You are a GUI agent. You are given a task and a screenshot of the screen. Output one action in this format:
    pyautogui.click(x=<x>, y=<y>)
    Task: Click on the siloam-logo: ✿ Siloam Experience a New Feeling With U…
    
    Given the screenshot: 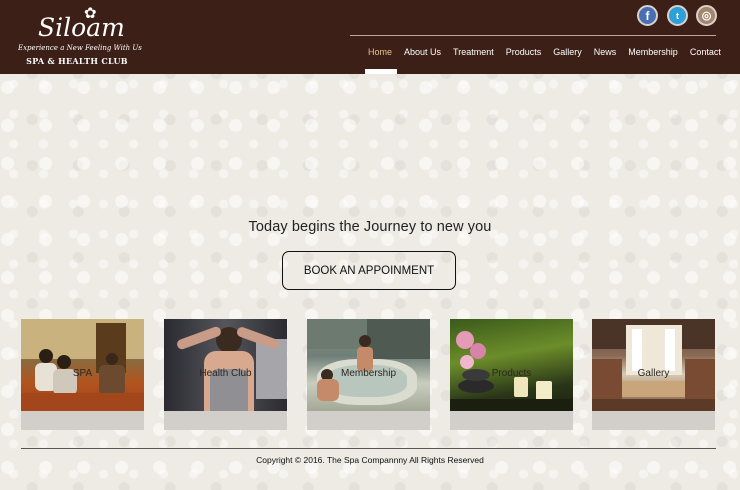 What is the action you would take?
    pyautogui.click(x=80, y=37)
    